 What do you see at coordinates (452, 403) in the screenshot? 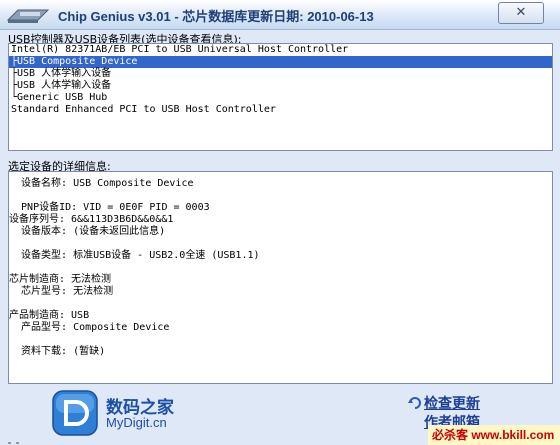
I see `check-update-link: 检查更新` at bounding box center [452, 403].